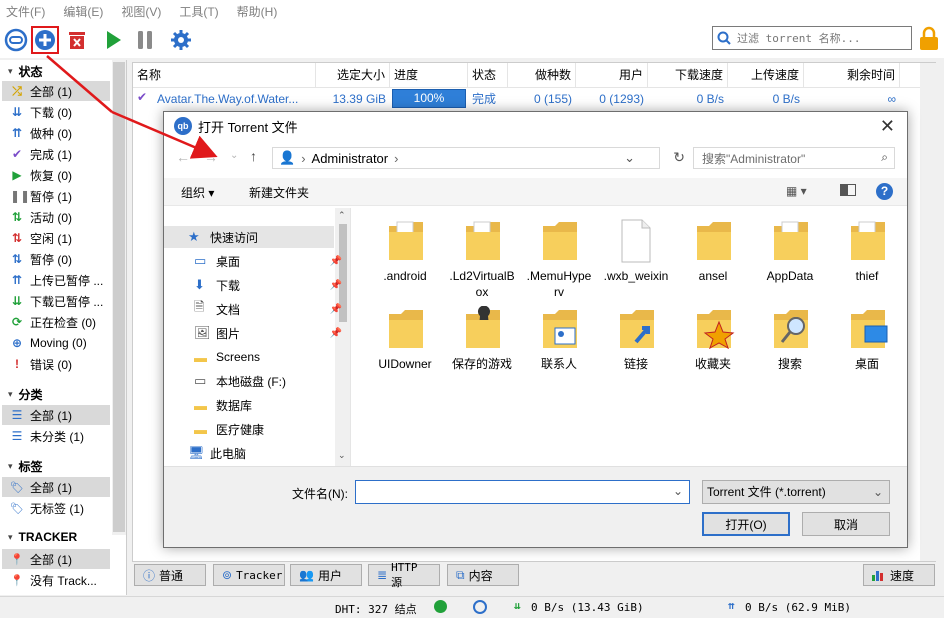  What do you see at coordinates (713, 339) in the screenshot?
I see `file-item: 收藏夹` at bounding box center [713, 339].